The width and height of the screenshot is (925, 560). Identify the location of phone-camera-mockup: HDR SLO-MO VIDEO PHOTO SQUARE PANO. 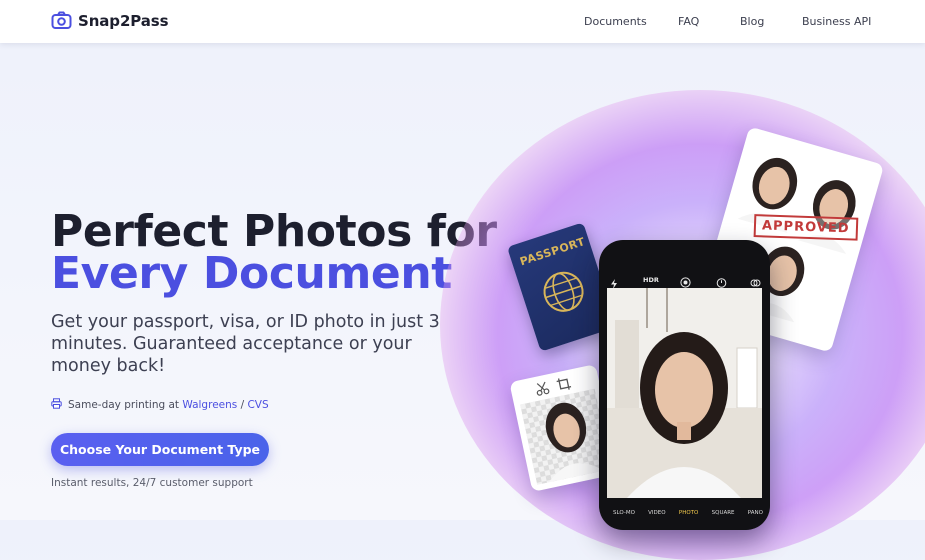
(684, 385).